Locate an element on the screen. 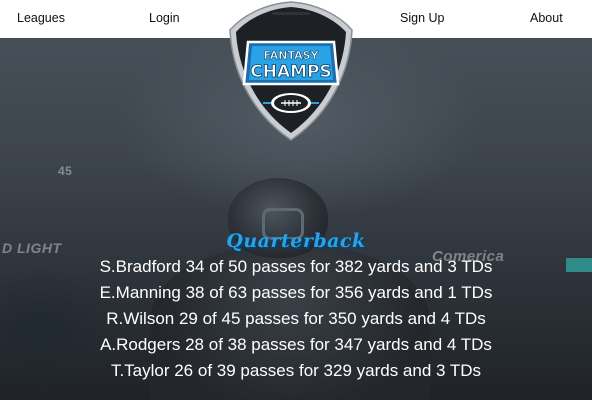  background-number: 45 is located at coordinates (65, 171).